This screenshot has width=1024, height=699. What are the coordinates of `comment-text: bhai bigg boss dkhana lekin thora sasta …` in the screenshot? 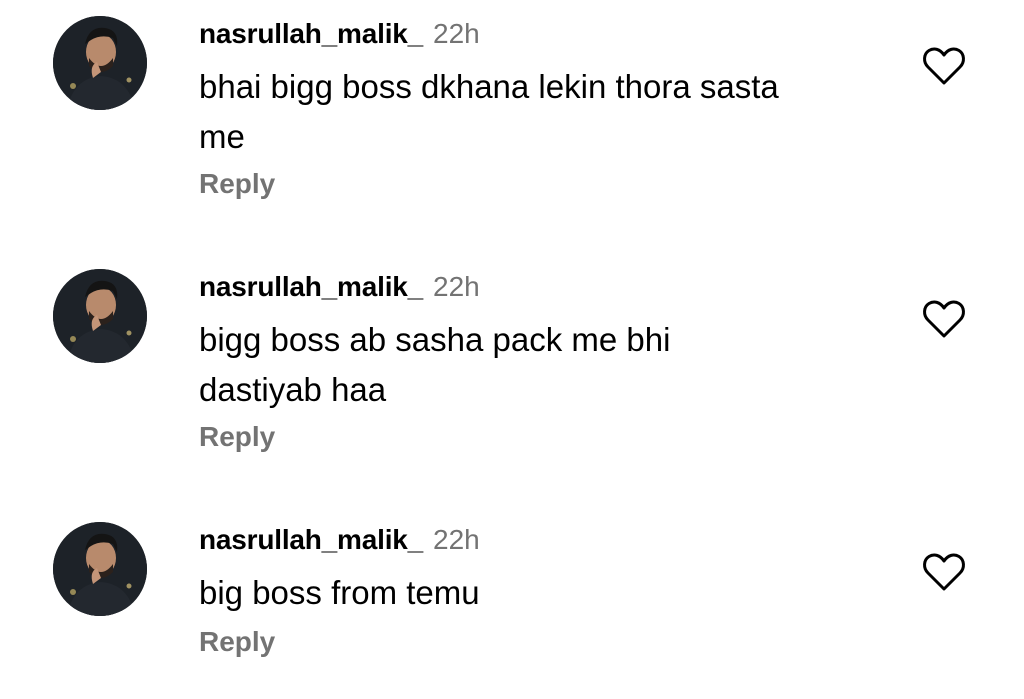 It's located at (489, 111).